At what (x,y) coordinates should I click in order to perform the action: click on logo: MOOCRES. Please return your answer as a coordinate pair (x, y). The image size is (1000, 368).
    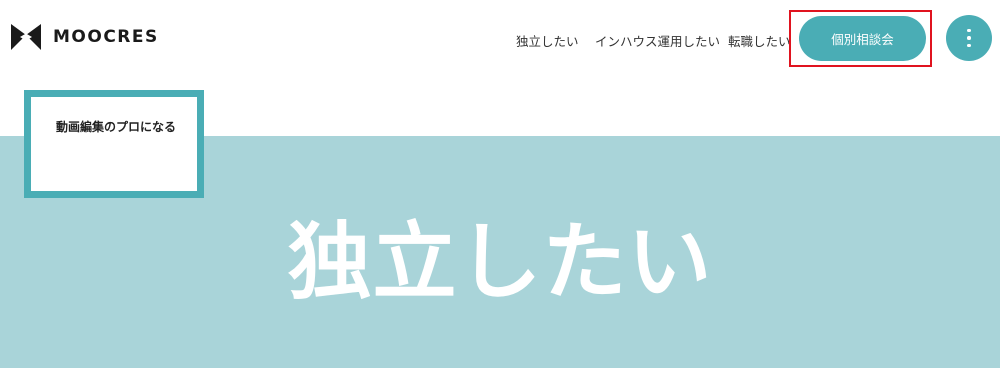
    Looking at the image, I should click on (85, 37).